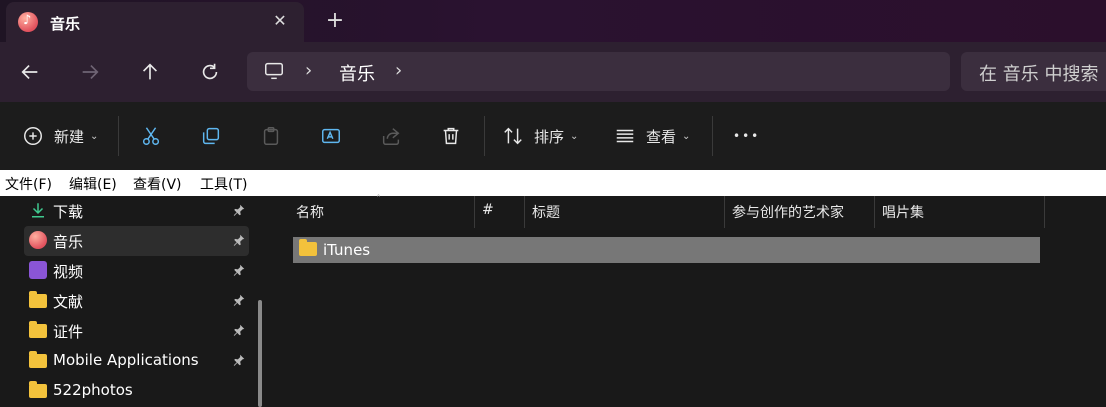  I want to click on sidebar-item-music: 音乐, so click(136, 241).